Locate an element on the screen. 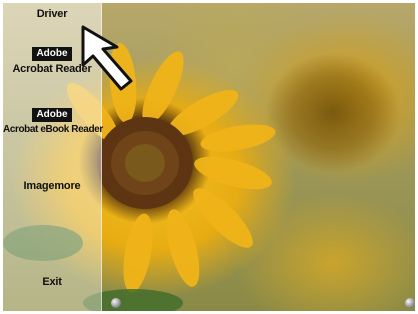  exit-label: Exit is located at coordinates (52, 282).